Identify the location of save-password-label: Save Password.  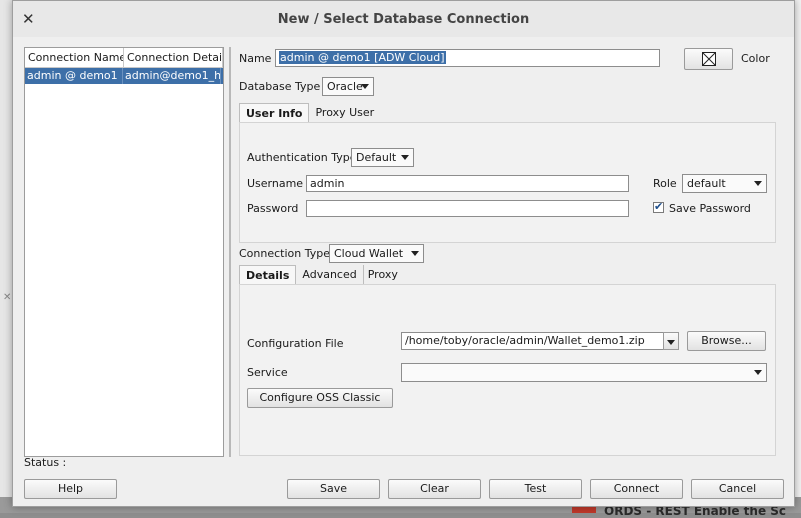
(710, 208).